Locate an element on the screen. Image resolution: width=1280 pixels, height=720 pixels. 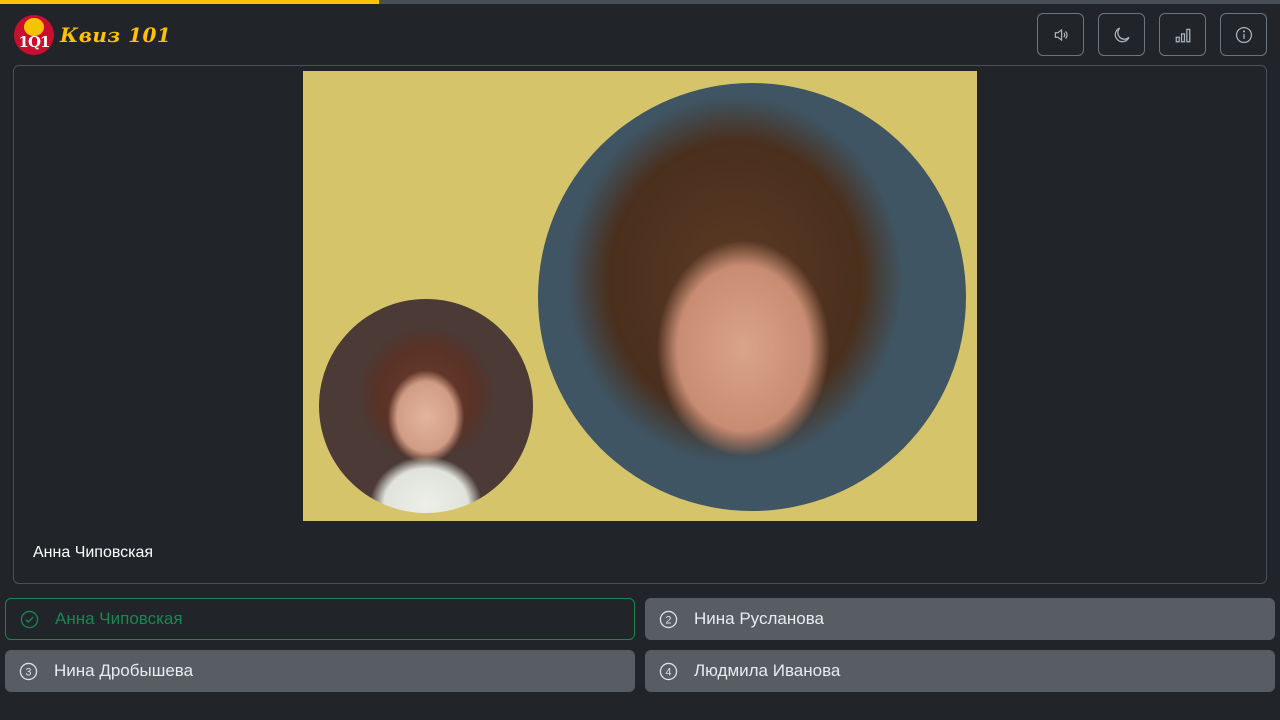
app-logo: 1Q1 Квиз 101 is located at coordinates (92, 35).